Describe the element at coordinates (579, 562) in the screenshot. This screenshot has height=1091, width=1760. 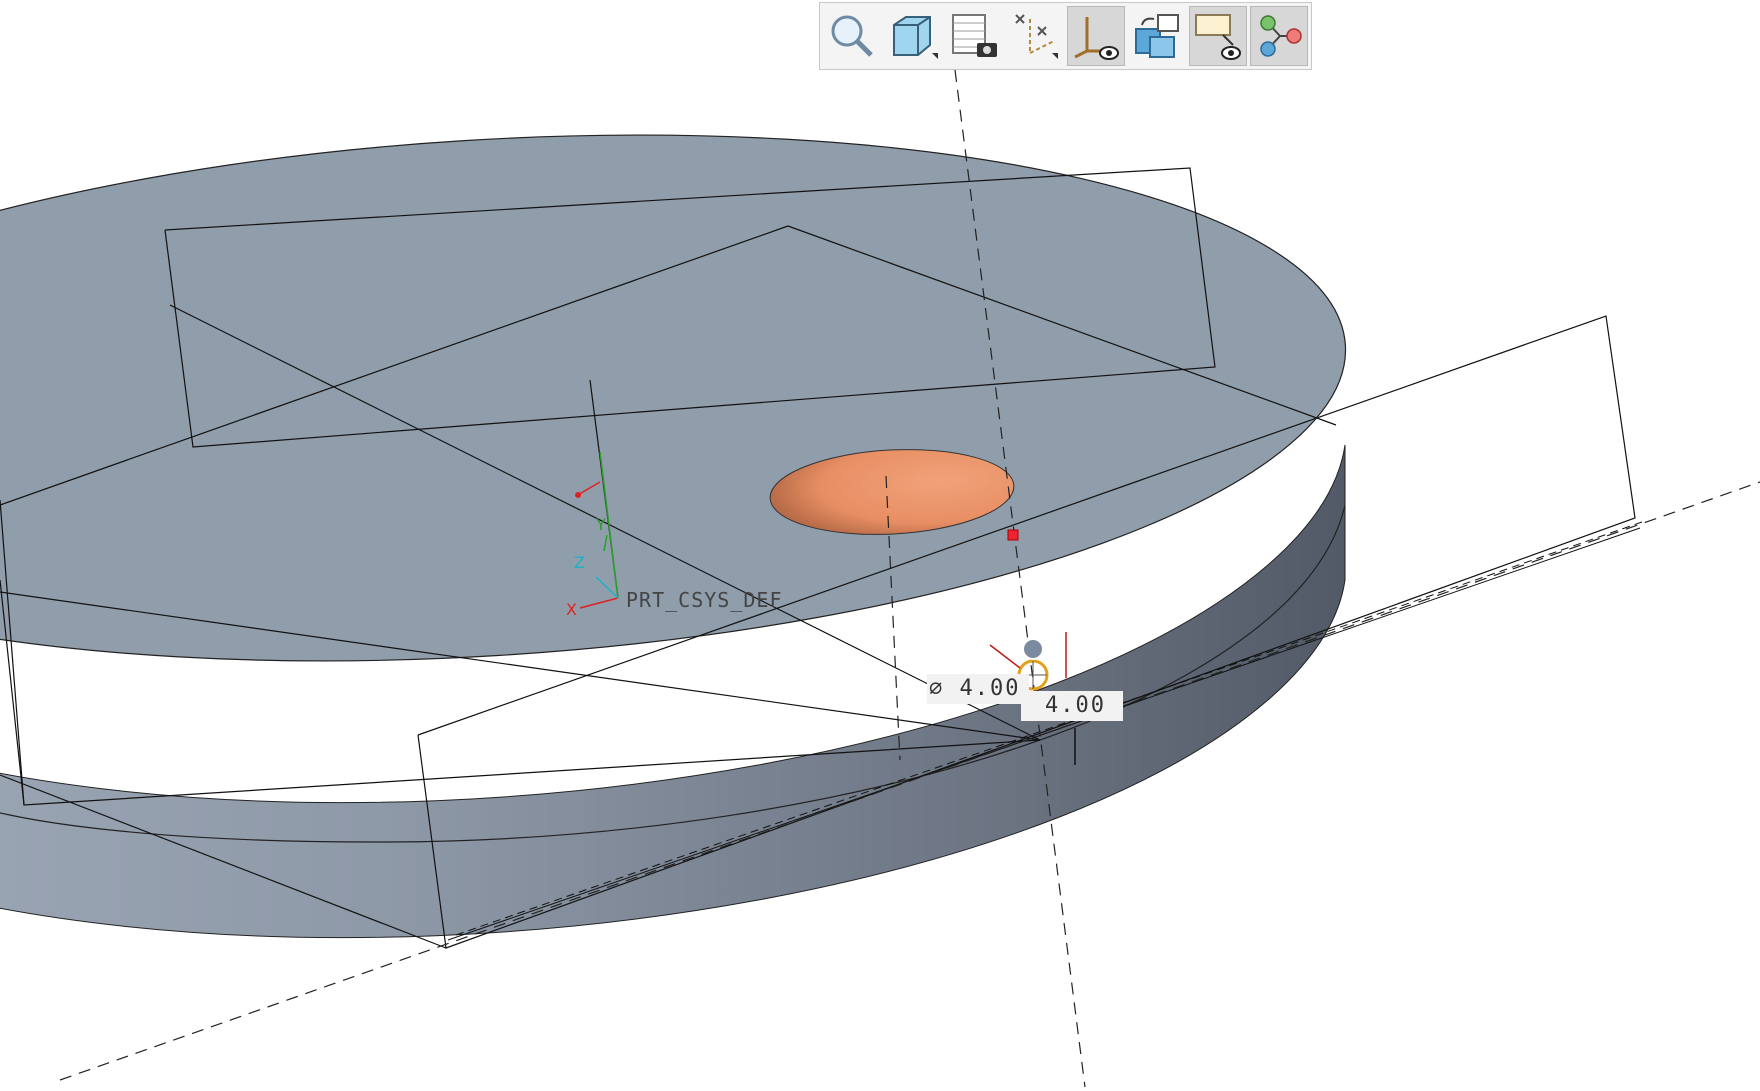
I see `csys-z-label: Z` at that location.